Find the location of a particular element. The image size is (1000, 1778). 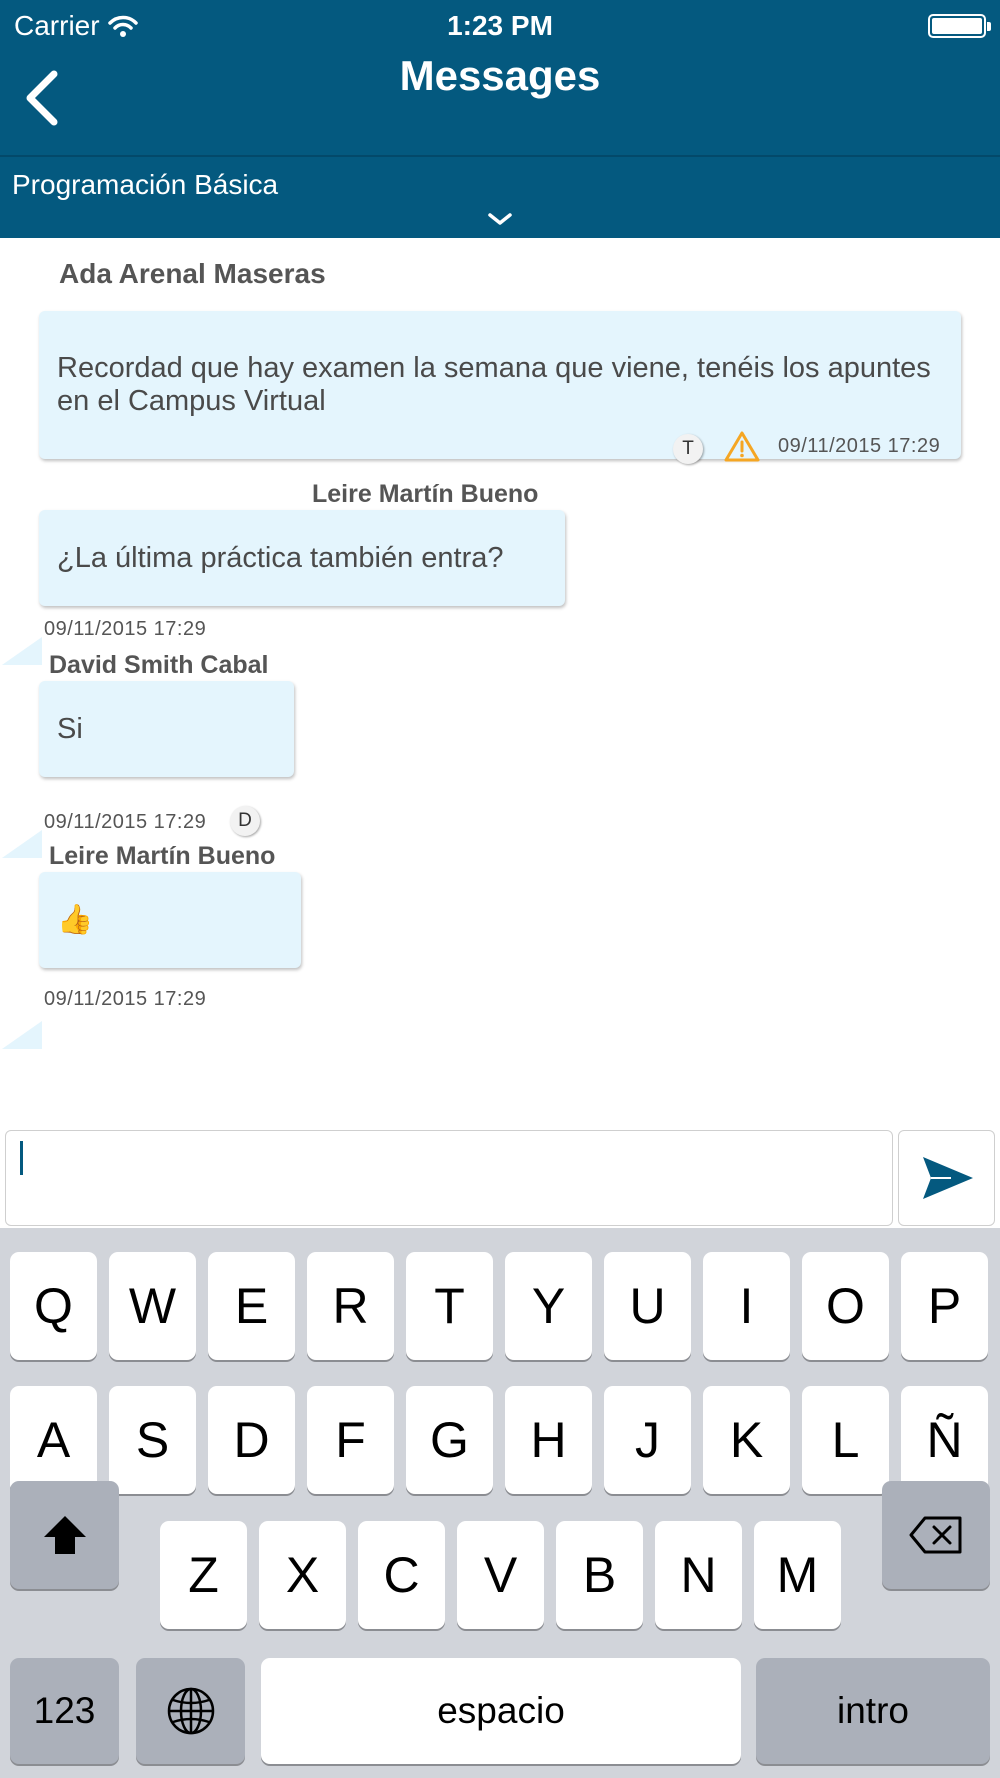

key-n: N is located at coordinates (698, 1575).